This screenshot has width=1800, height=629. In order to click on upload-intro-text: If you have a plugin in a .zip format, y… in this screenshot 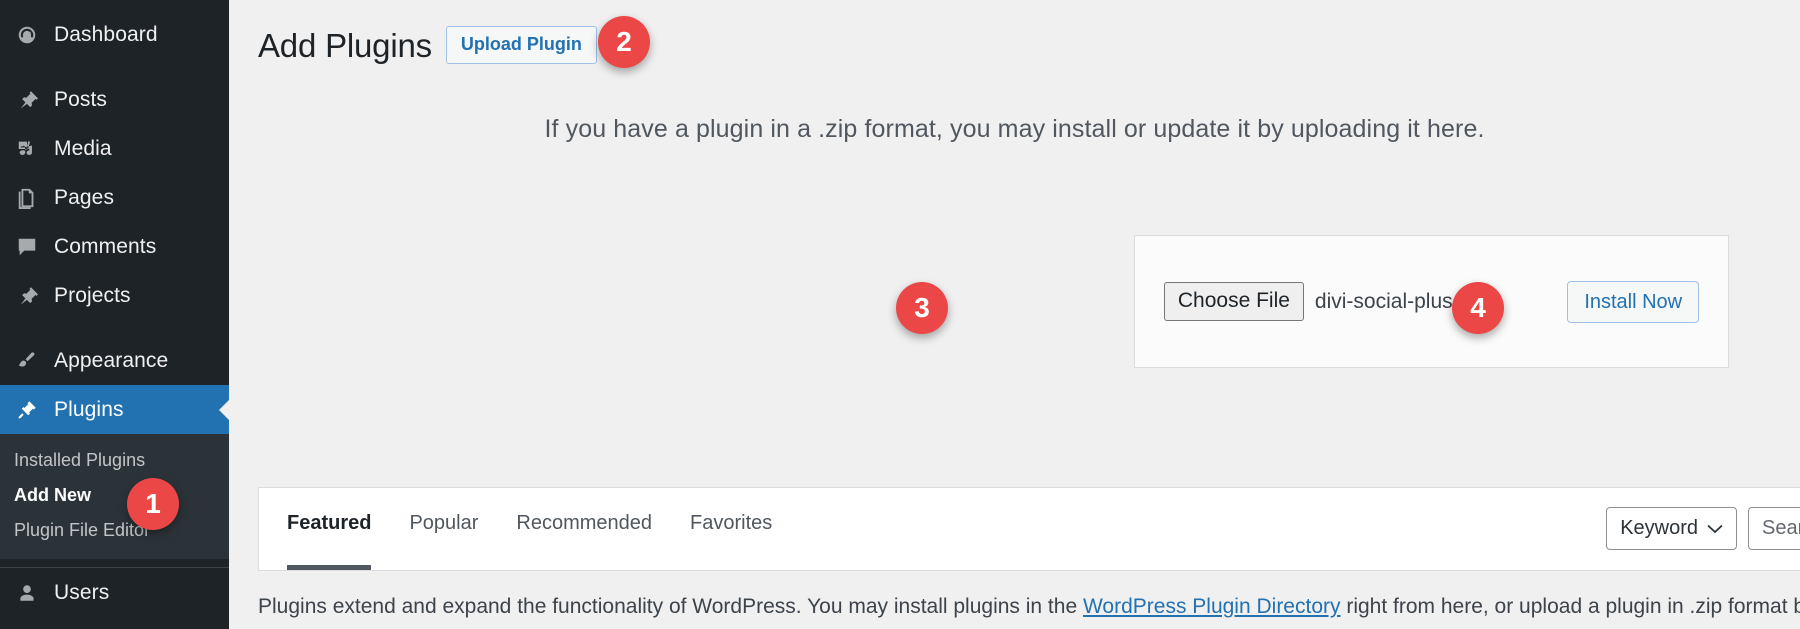, I will do `click(1014, 129)`.